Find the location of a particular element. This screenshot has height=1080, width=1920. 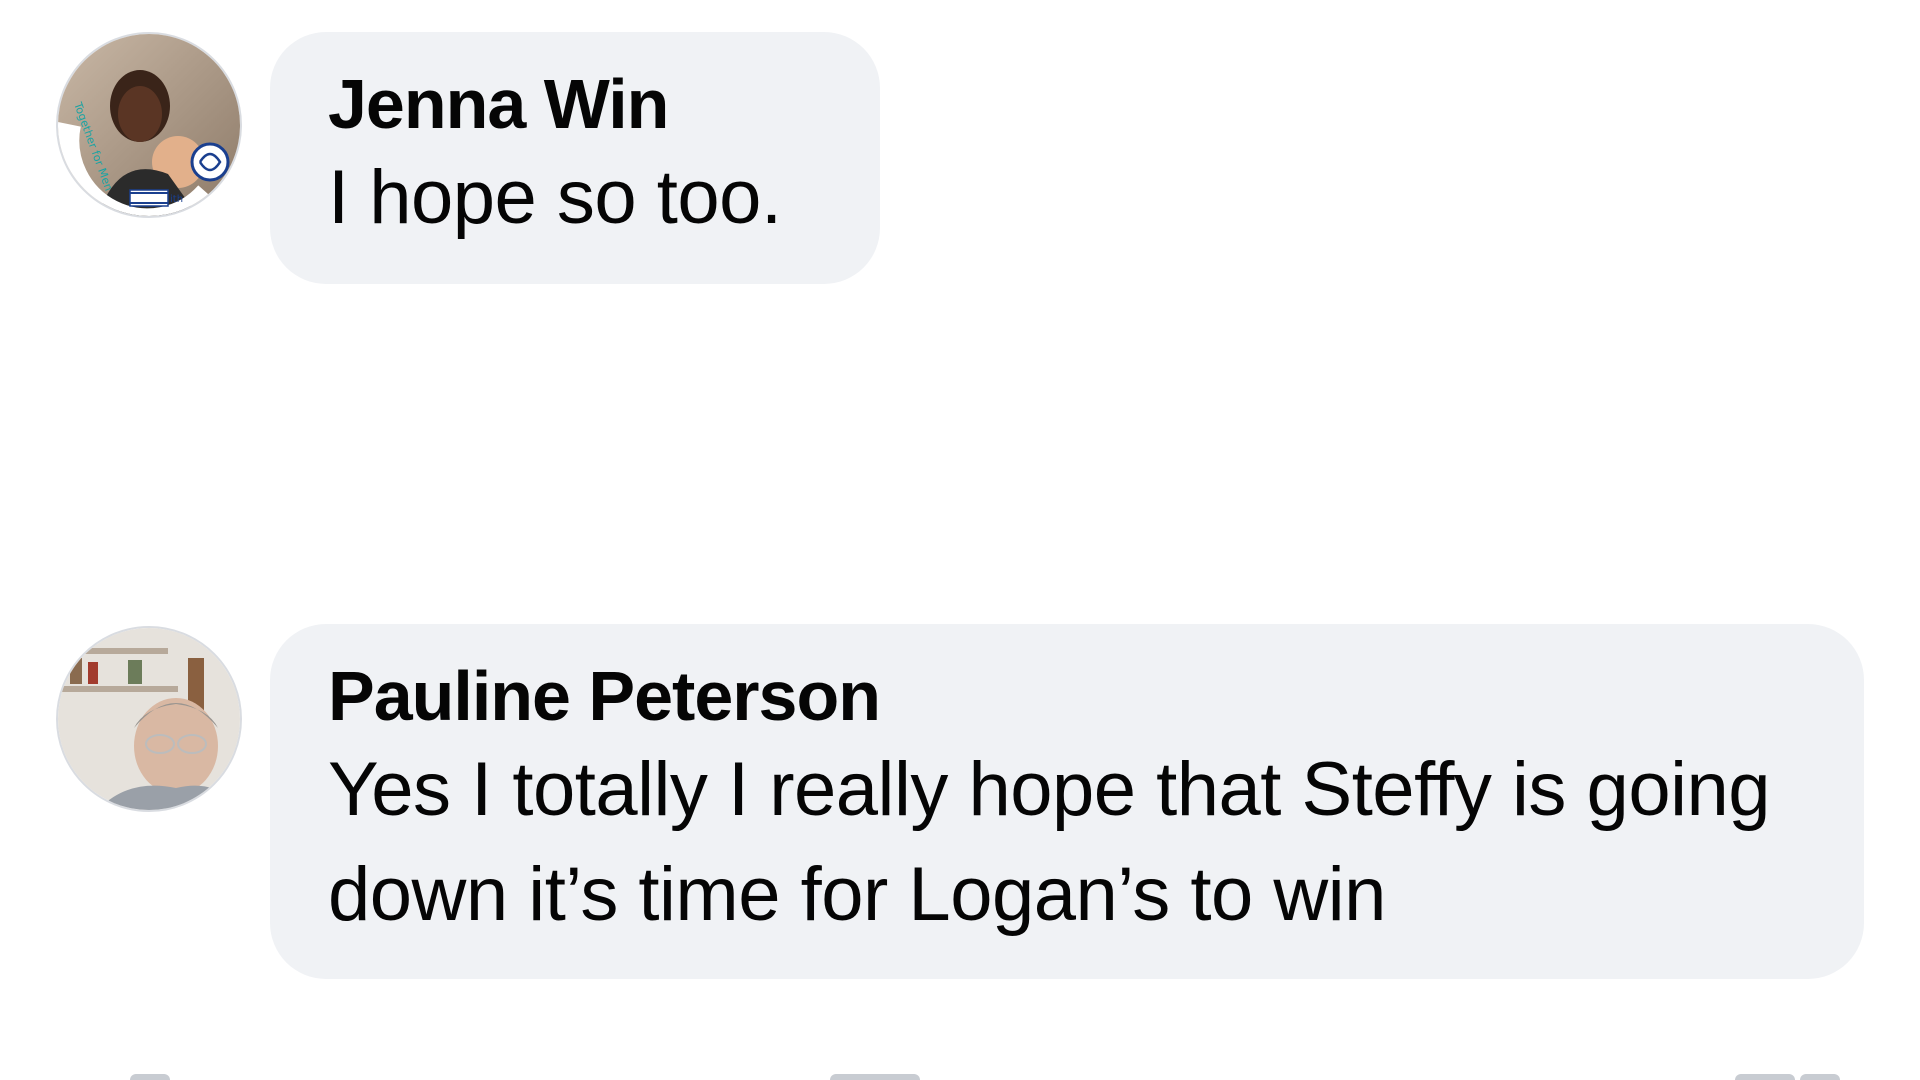

avatar: Together for Men ith is located at coordinates (149, 125).